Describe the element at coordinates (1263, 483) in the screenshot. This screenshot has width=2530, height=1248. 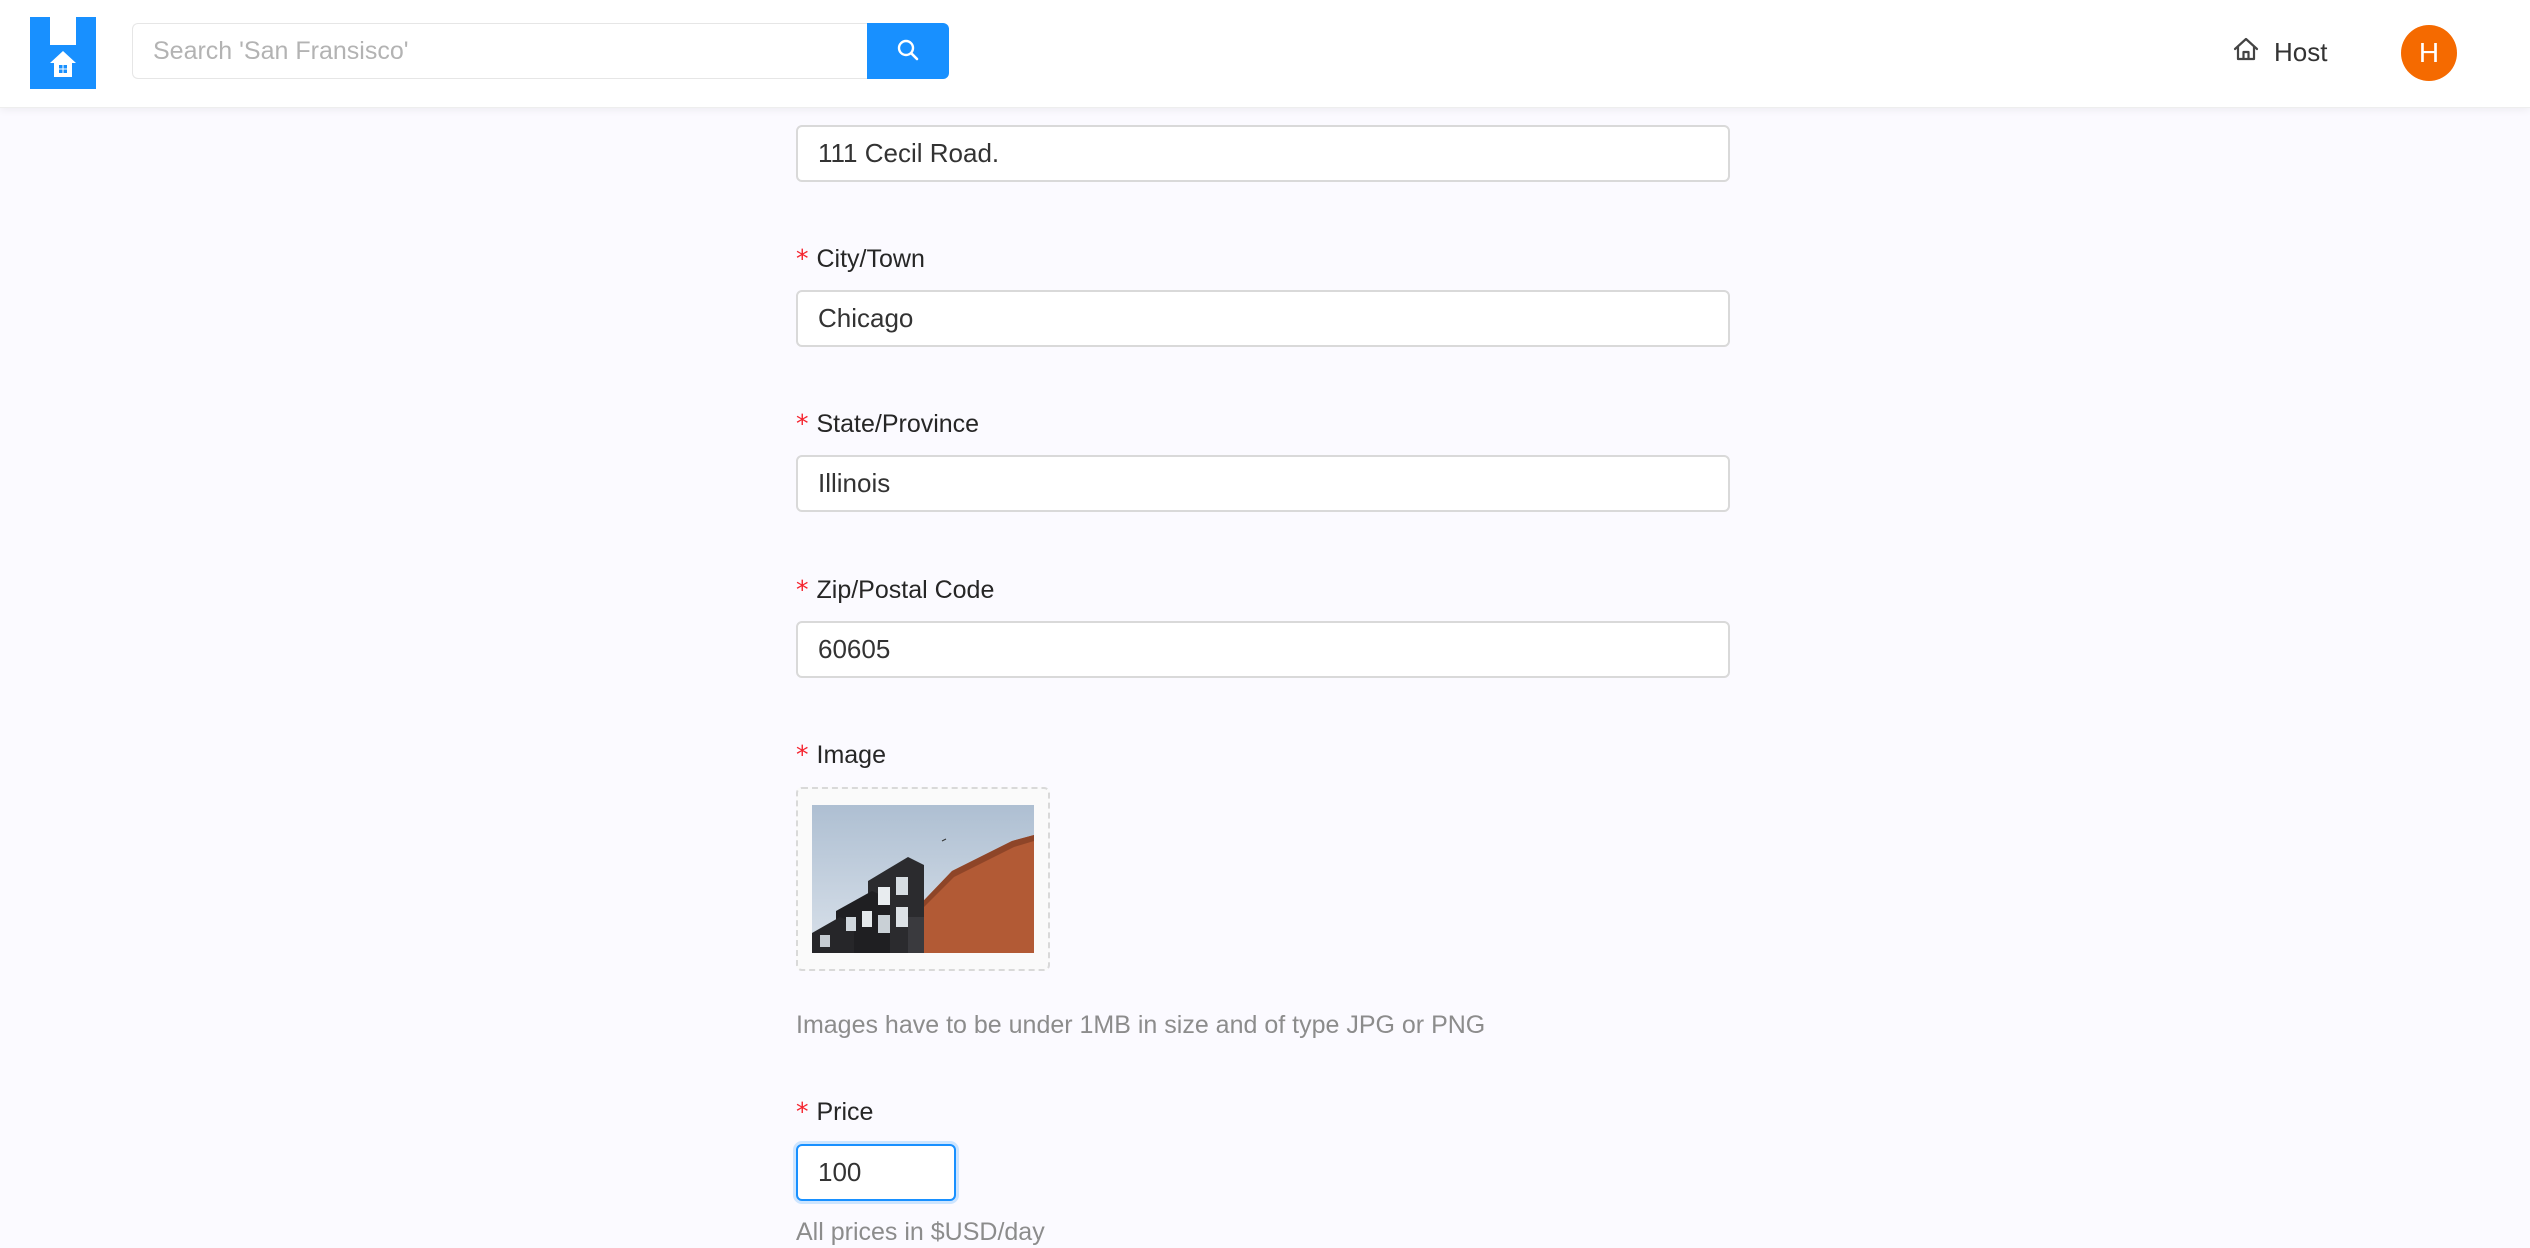
I see `state-field` at that location.